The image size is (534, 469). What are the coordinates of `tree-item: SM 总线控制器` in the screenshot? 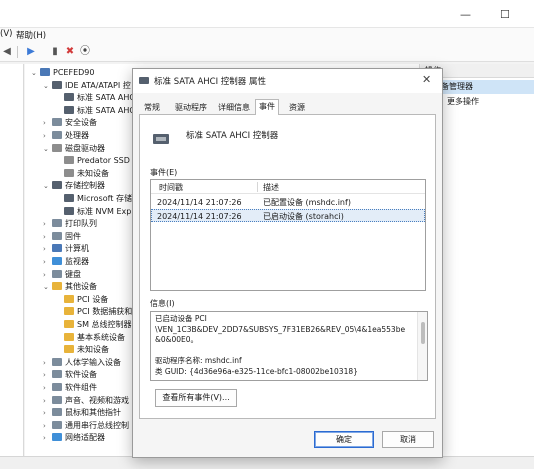 It's located at (93, 325).